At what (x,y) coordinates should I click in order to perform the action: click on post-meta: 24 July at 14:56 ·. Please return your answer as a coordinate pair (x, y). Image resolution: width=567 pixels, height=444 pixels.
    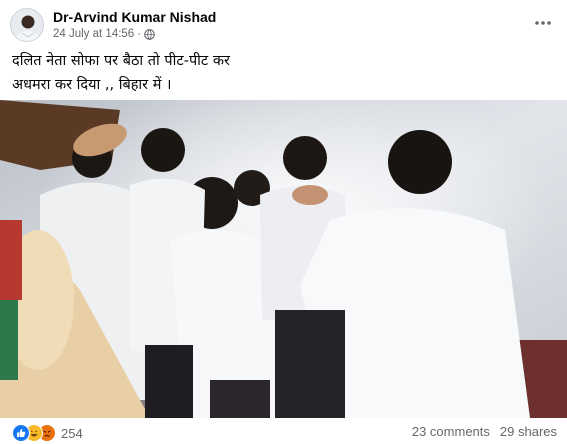
    Looking at the image, I should click on (104, 34).